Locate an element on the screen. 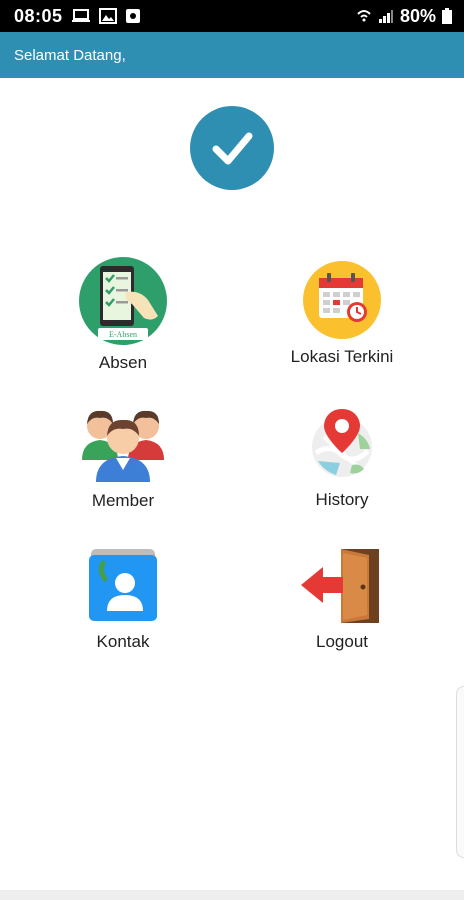  status-bar-left: 08:05 is located at coordinates (77, 16).